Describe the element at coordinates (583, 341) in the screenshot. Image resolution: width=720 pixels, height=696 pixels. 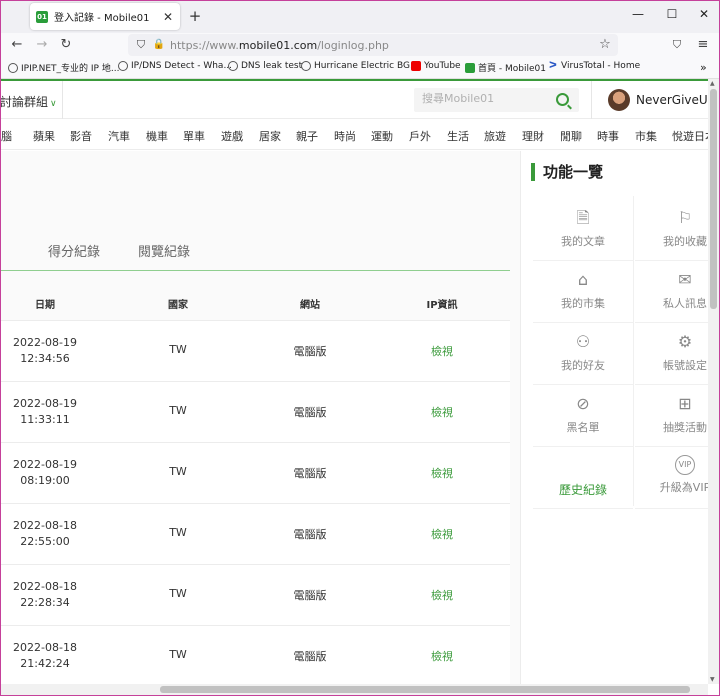
I see `friends-icon: ⚇` at that location.